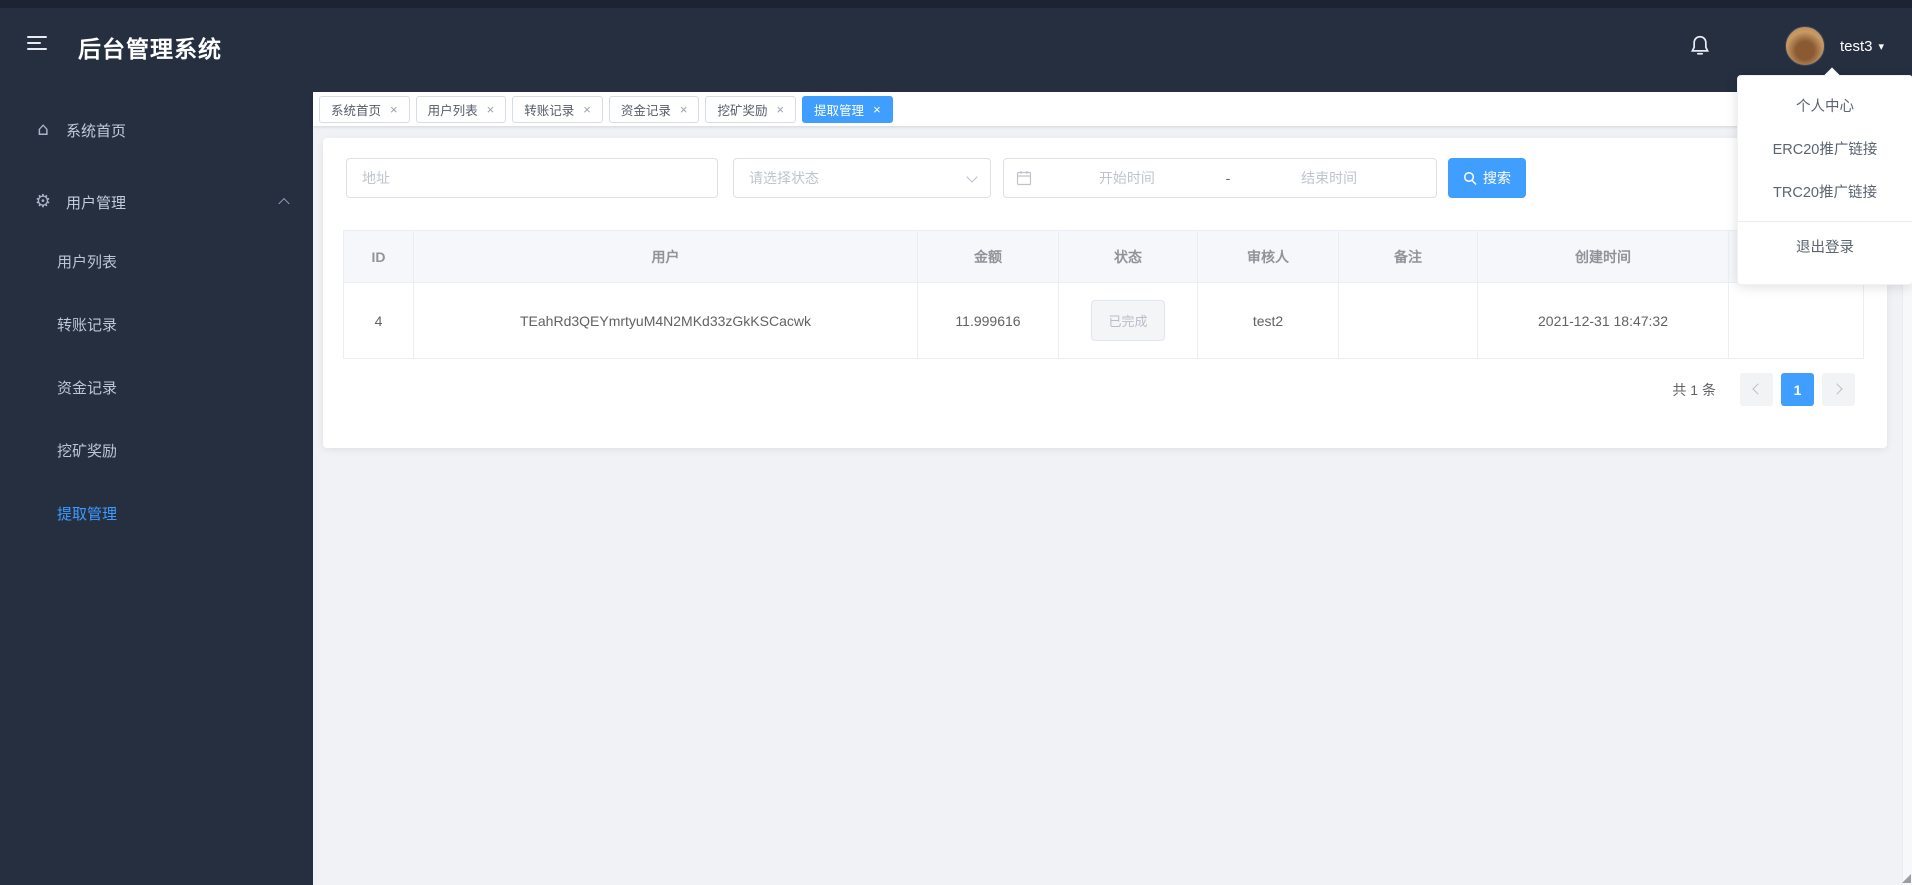 The height and width of the screenshot is (885, 1912). I want to click on window-top-strip, so click(956, 4).